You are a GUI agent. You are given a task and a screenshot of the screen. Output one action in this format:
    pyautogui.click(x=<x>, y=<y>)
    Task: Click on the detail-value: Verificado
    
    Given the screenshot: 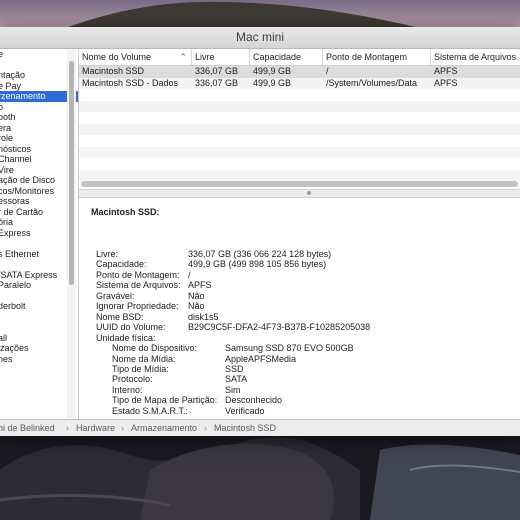 What is the action you would take?
    pyautogui.click(x=245, y=410)
    